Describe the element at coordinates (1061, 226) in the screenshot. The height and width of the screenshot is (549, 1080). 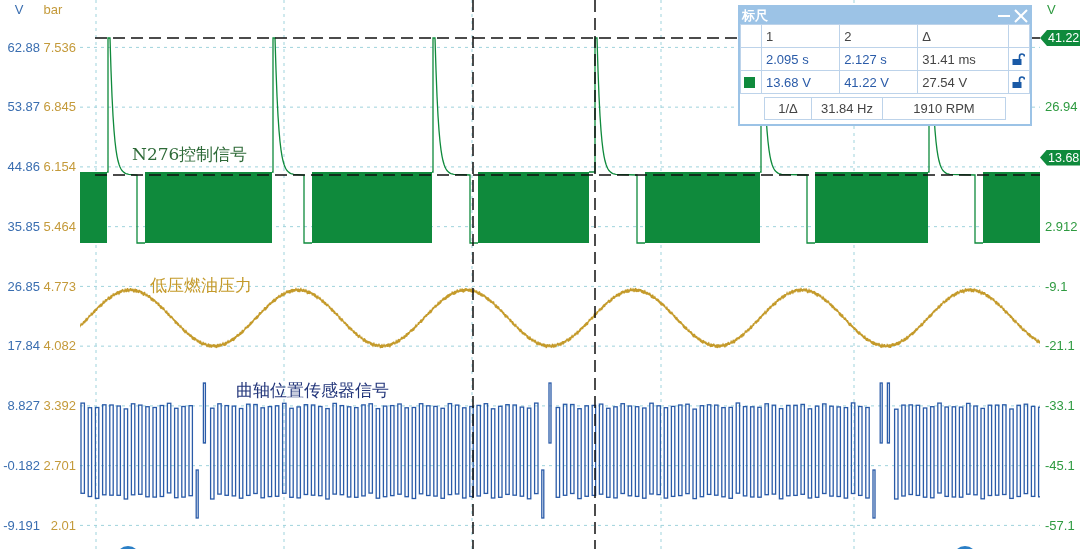
I see `tick-label: 2.912` at that location.